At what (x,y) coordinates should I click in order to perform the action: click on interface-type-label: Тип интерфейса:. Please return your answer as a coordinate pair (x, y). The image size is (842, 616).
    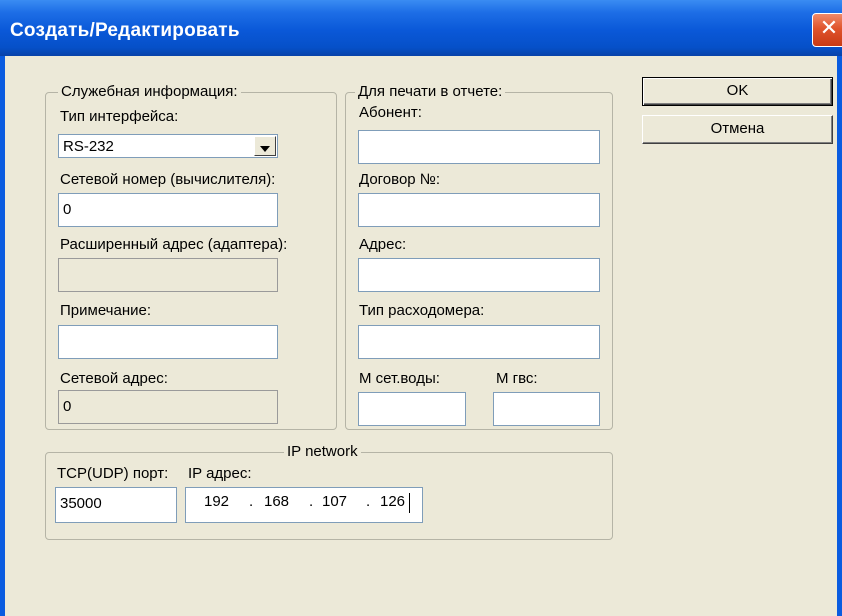
    Looking at the image, I should click on (119, 116).